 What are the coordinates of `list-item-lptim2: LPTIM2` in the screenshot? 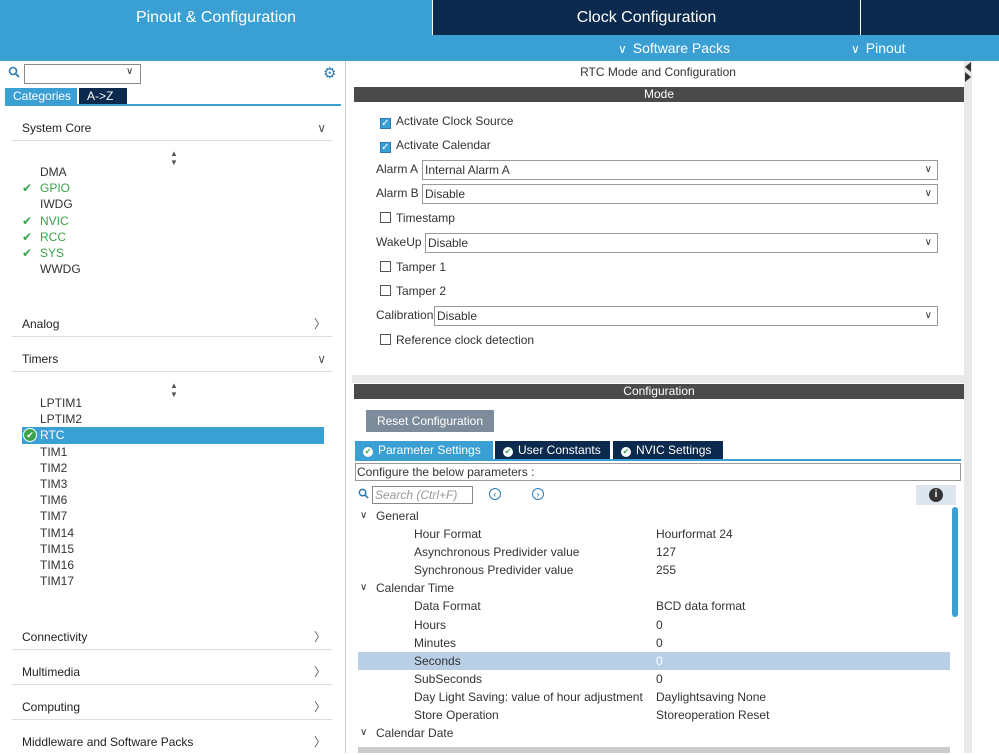 It's located at (173, 419).